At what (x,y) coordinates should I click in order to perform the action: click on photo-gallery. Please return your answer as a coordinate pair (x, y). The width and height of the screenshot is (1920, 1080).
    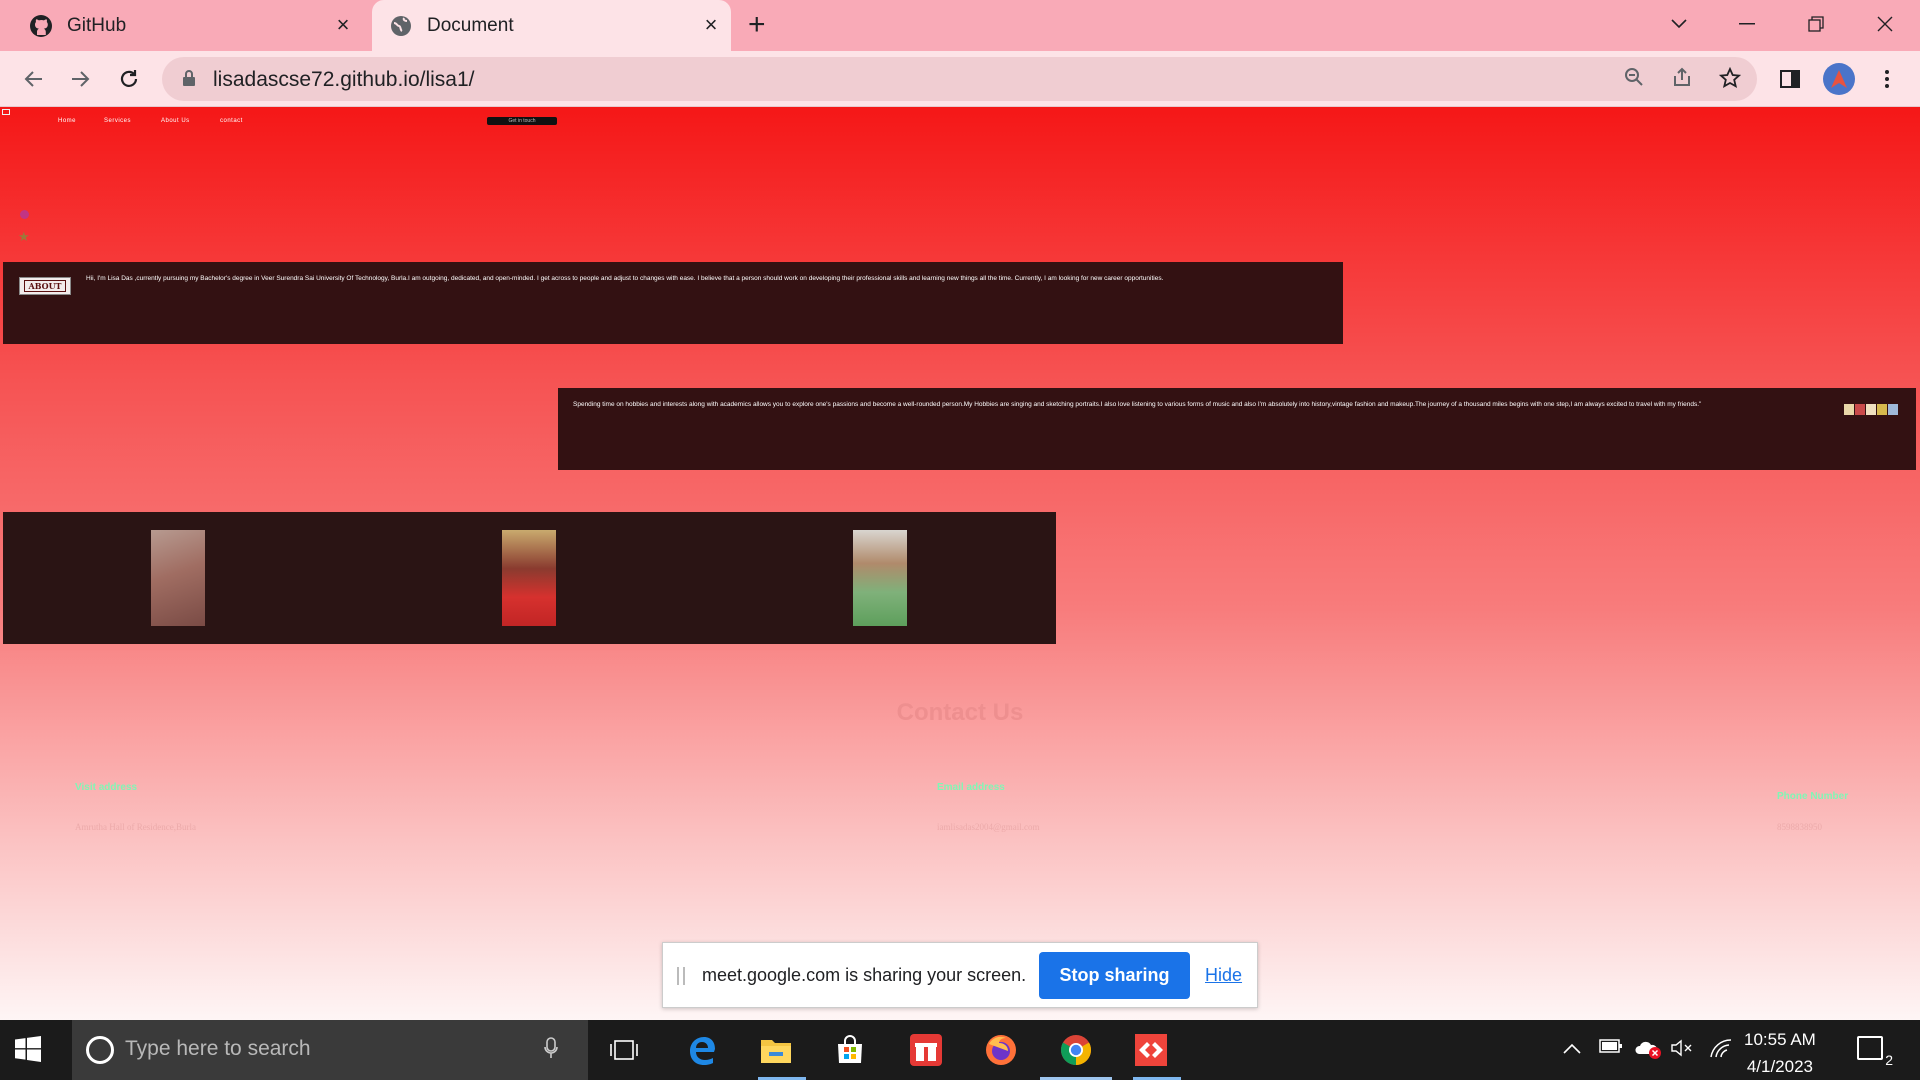
    Looking at the image, I should click on (529, 578).